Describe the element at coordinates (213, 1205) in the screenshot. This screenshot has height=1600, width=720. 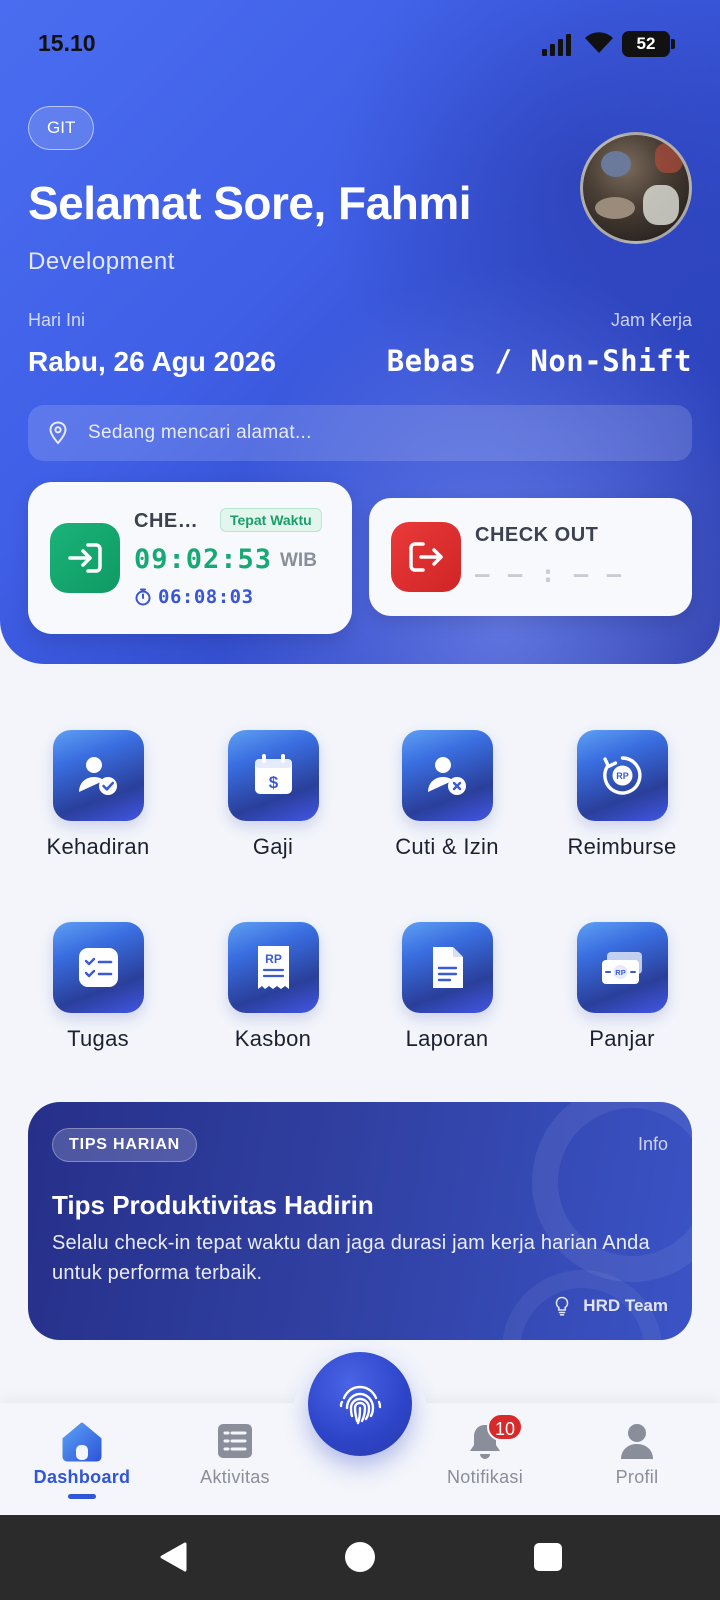
I see `tips-title: Tips Produktivitas Hadirin` at that location.